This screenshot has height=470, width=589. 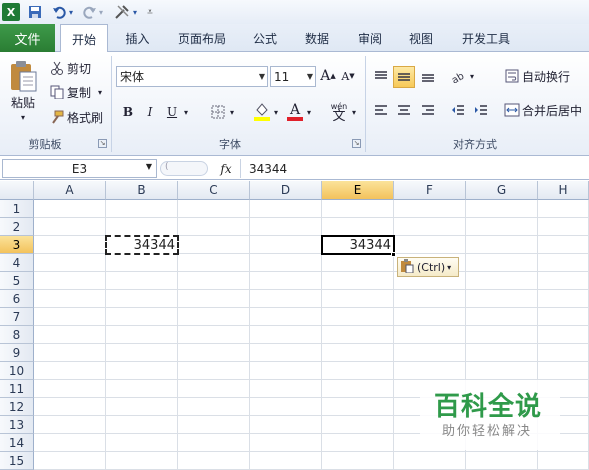 What do you see at coordinates (150, 12) in the screenshot?
I see `customize-icon: ⩡` at bounding box center [150, 12].